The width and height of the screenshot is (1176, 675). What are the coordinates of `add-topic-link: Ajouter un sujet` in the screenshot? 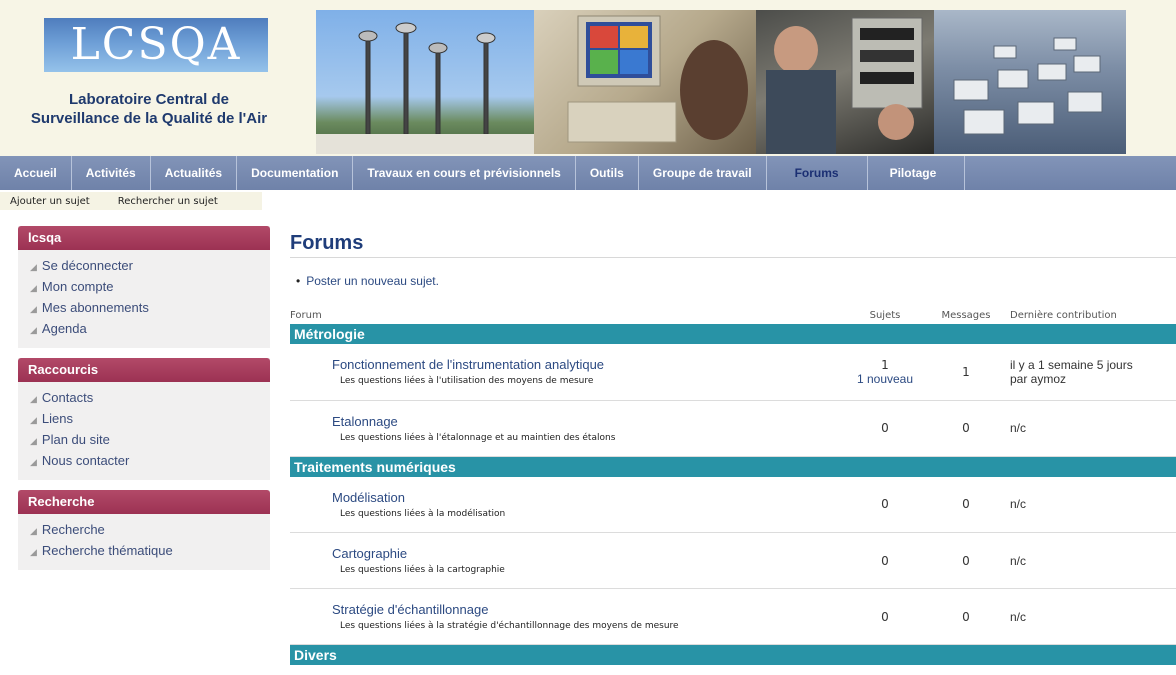 It's located at (50, 201).